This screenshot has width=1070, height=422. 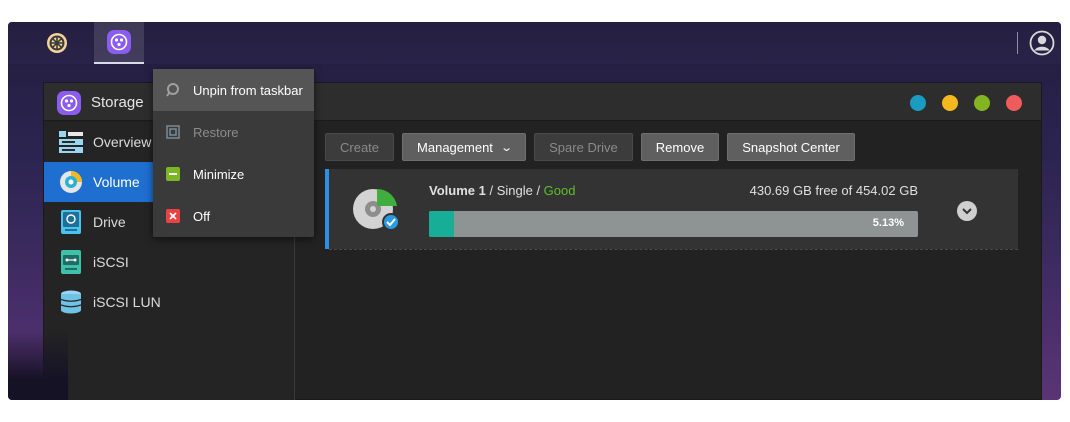 What do you see at coordinates (117, 102) in the screenshot?
I see `window-title: Storage` at bounding box center [117, 102].